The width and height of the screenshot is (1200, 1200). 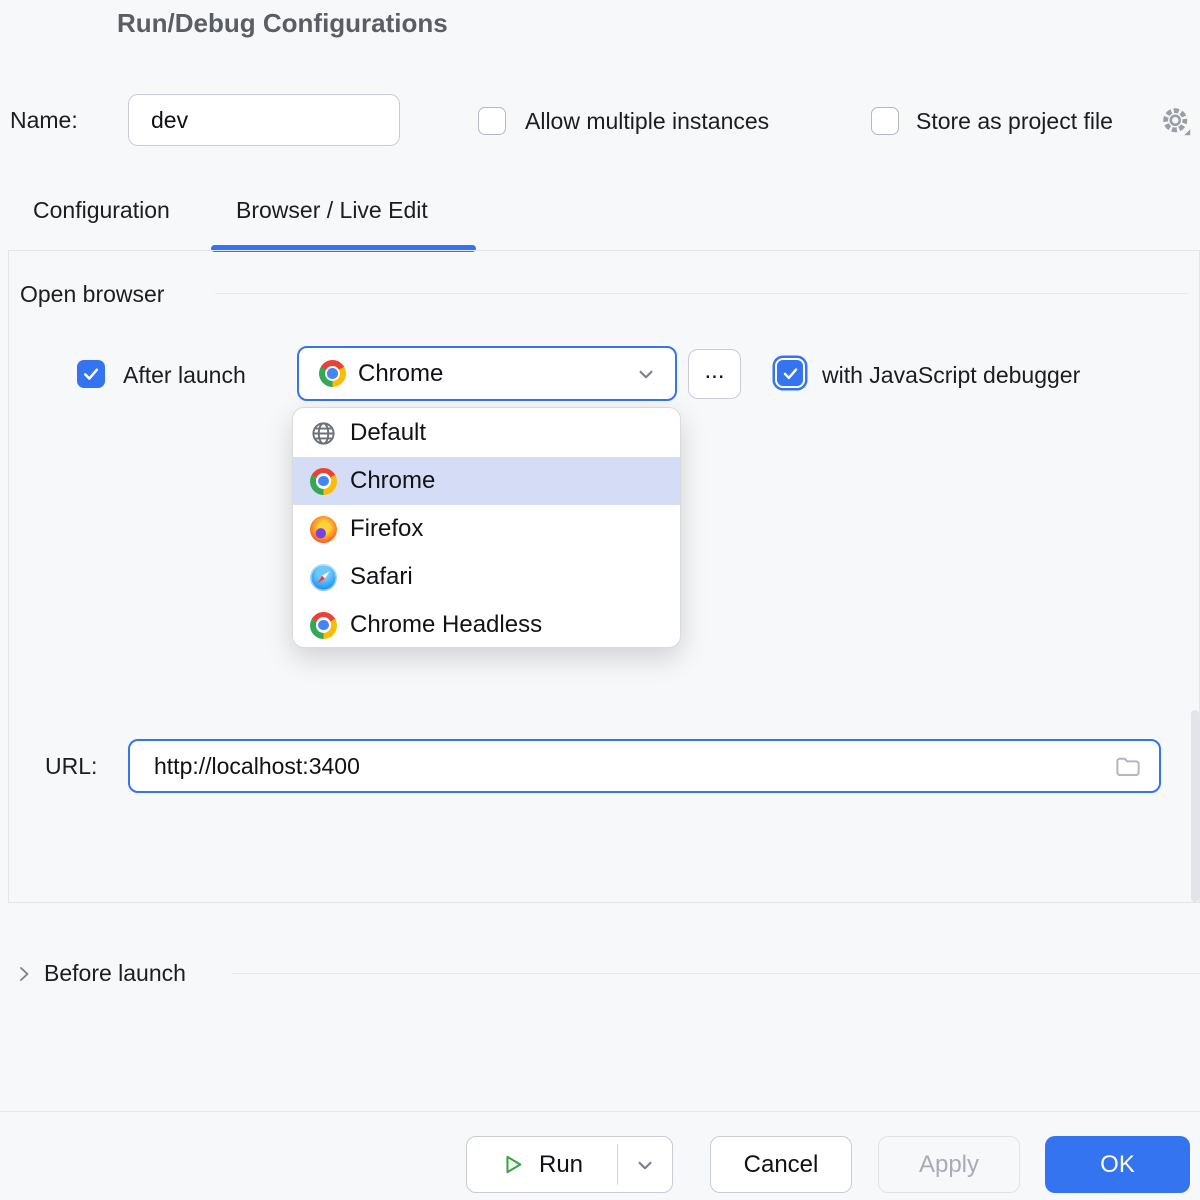 What do you see at coordinates (323, 433) in the screenshot?
I see `globe-icon` at bounding box center [323, 433].